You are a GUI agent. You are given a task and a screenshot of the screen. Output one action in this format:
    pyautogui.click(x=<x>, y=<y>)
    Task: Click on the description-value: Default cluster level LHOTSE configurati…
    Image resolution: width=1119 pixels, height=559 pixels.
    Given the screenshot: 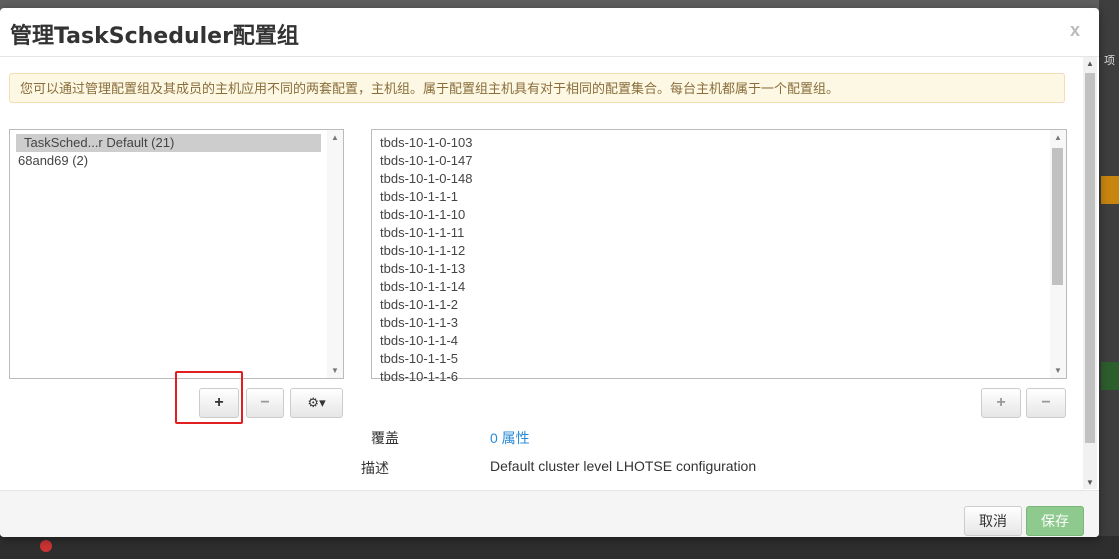 What is the action you would take?
    pyautogui.click(x=623, y=466)
    